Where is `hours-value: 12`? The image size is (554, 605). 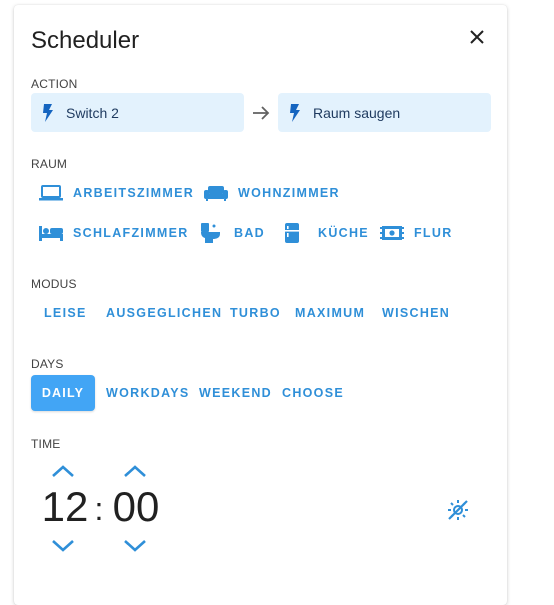 hours-value: 12 is located at coordinates (65, 507).